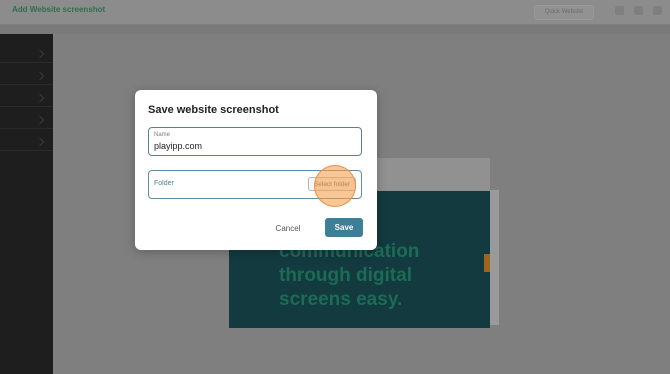 This screenshot has width=670, height=374. What do you see at coordinates (288, 228) in the screenshot?
I see `cancel-button: Cancel` at bounding box center [288, 228].